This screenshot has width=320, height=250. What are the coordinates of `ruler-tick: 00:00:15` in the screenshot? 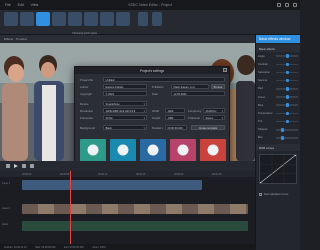 It's located at (141, 174).